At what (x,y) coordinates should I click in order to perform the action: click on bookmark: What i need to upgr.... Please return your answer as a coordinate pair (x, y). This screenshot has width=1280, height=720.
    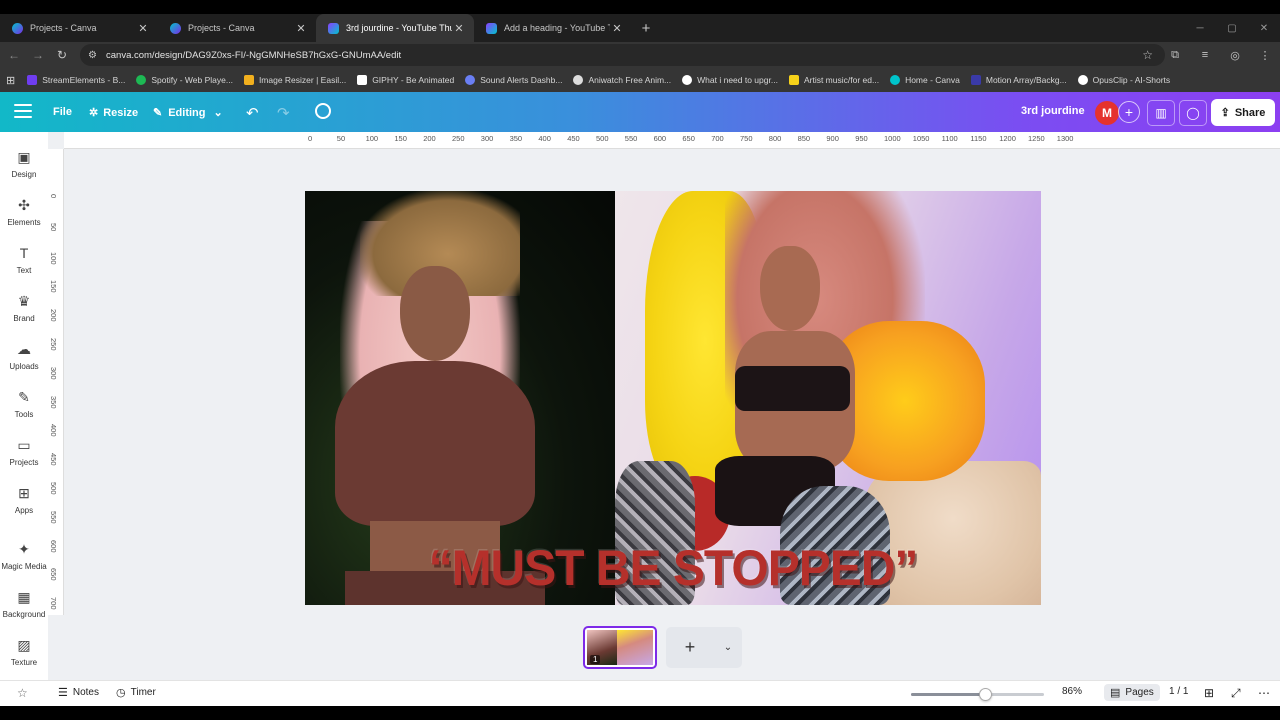
    Looking at the image, I should click on (730, 80).